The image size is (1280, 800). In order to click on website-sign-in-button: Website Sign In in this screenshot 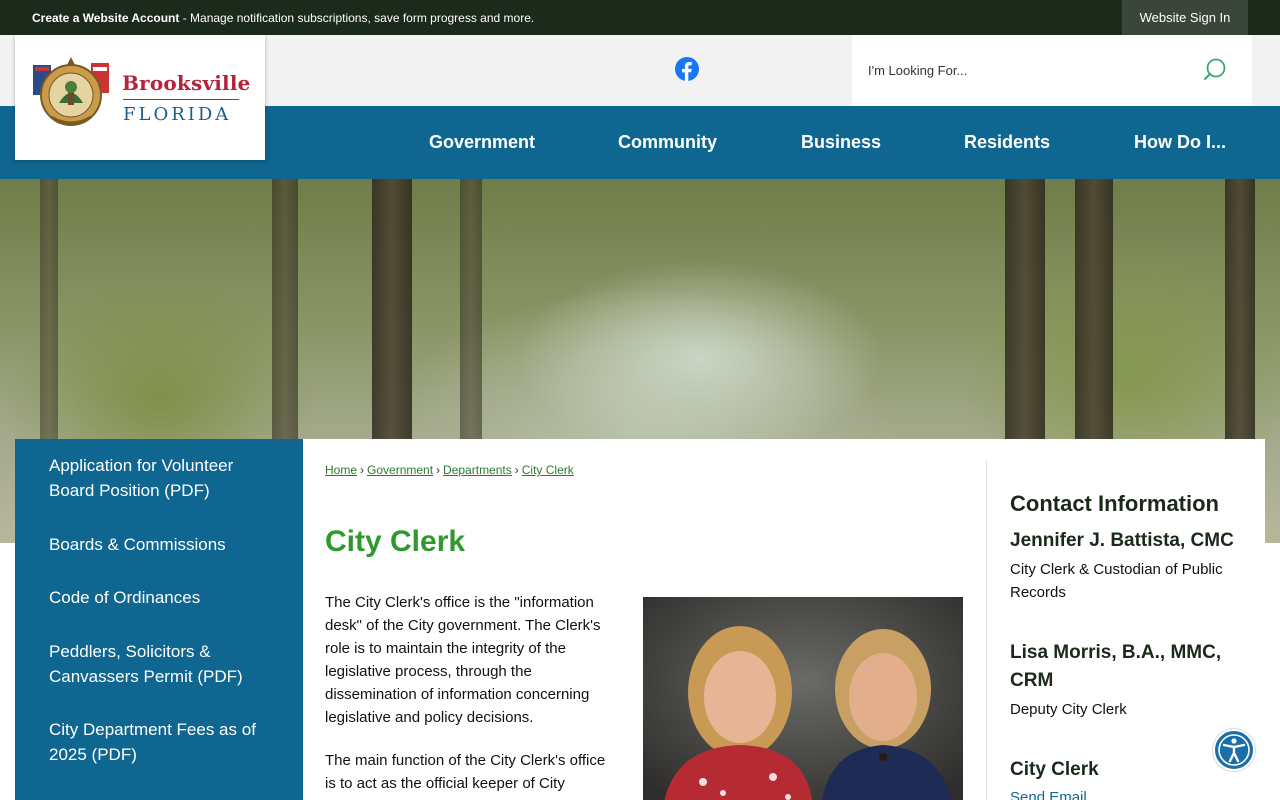, I will do `click(1185, 17)`.